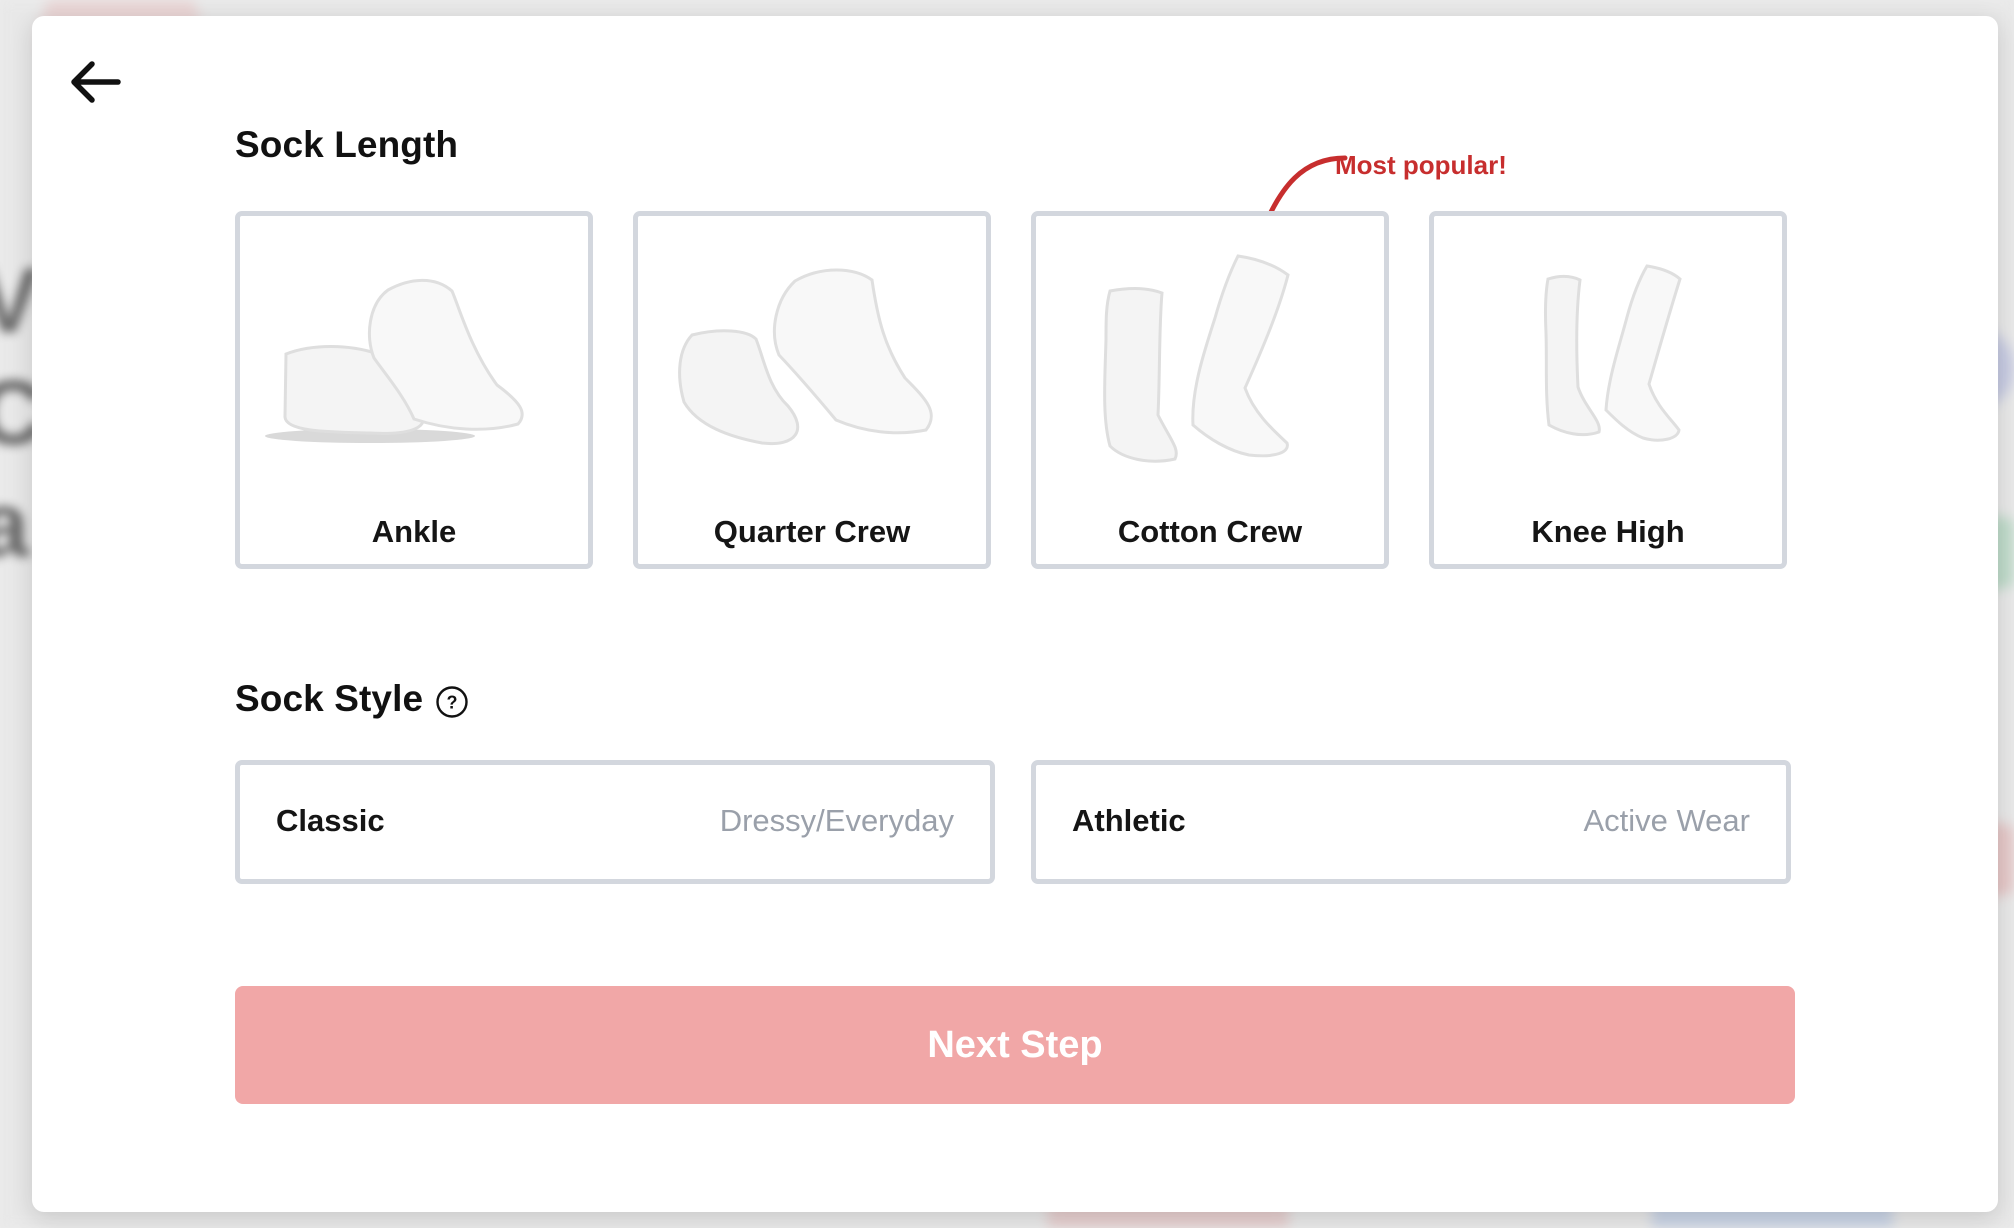  Describe the element at coordinates (394, 360) in the screenshot. I see `ankle-socks-icon` at that location.